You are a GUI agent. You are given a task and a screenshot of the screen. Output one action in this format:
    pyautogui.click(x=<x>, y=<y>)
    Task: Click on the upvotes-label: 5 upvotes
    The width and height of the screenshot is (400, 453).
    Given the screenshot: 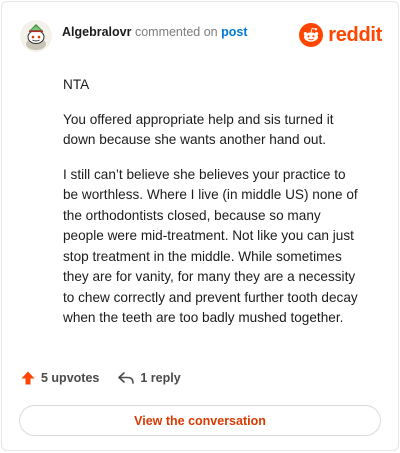 What is the action you would take?
    pyautogui.click(x=70, y=378)
    